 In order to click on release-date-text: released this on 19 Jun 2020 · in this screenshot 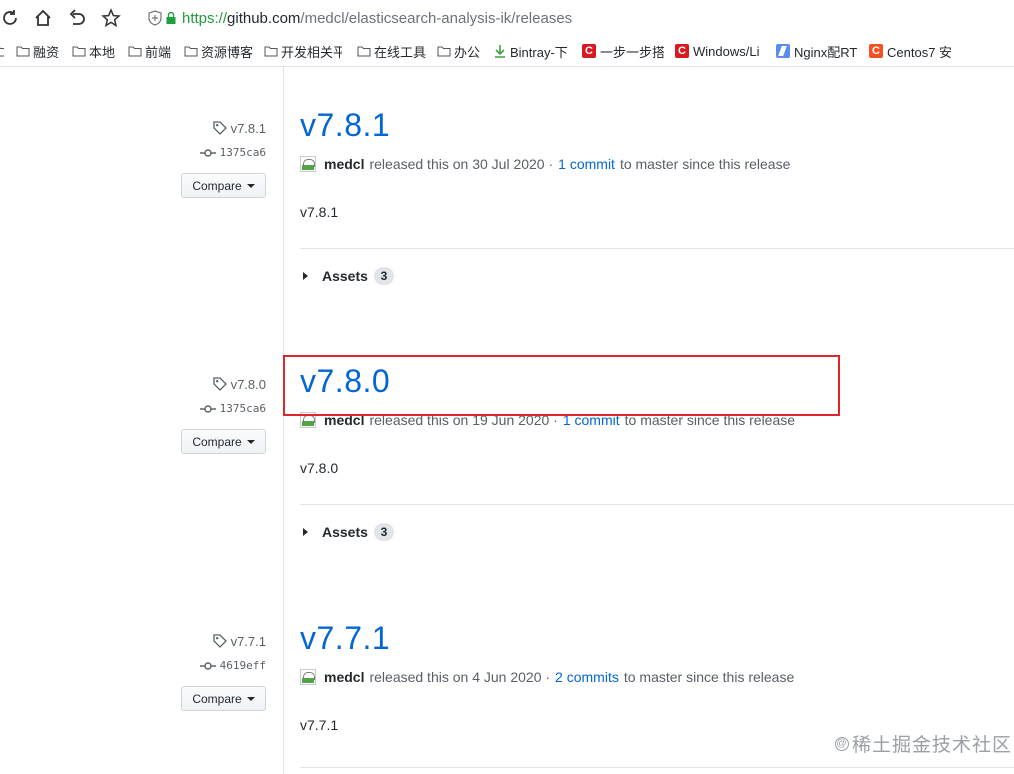, I will do `click(463, 420)`.